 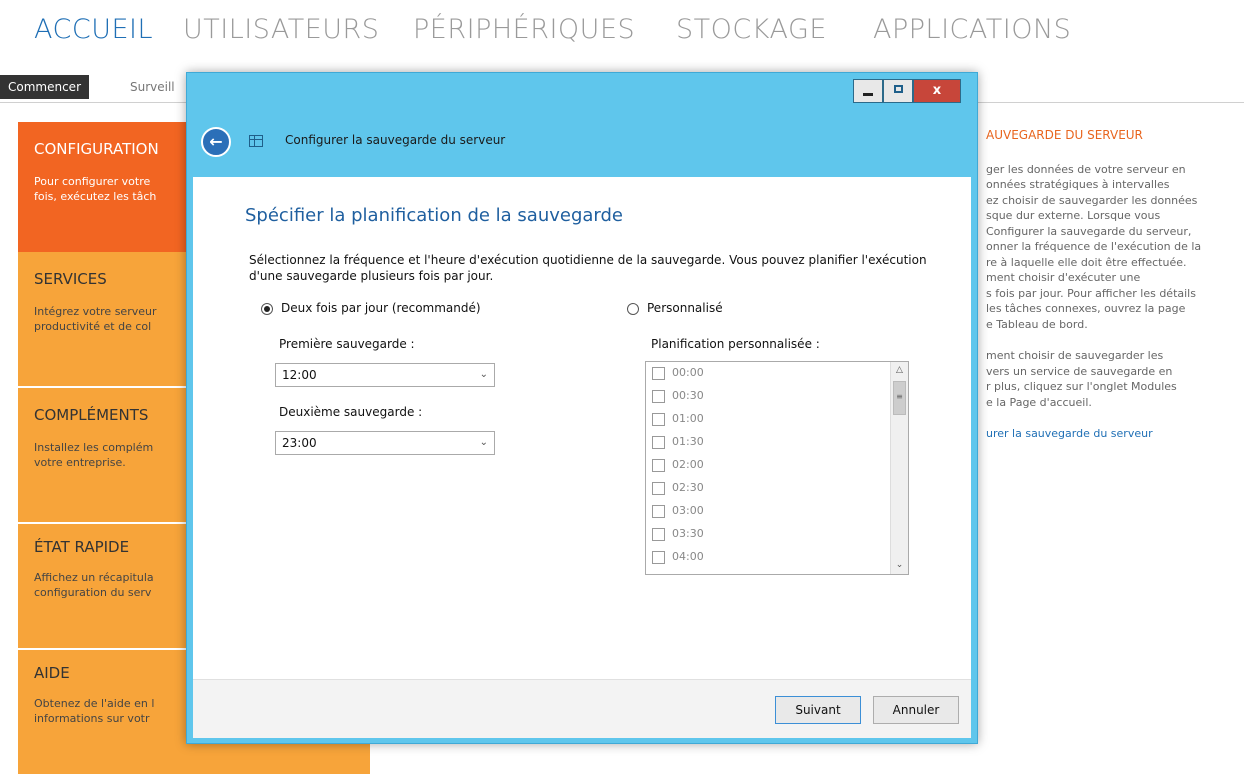 What do you see at coordinates (868, 91) in the screenshot?
I see `minimize-button` at bounding box center [868, 91].